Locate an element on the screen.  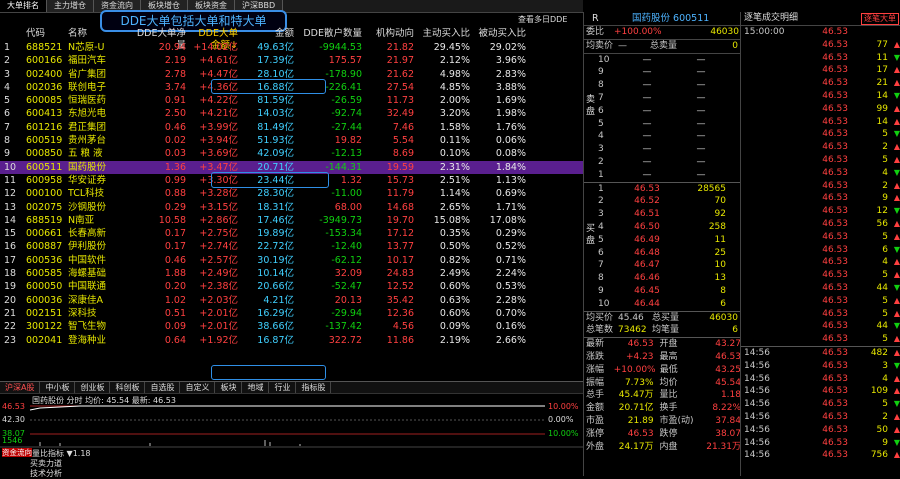
market-tab: 自选股 is located at coordinates (163, 387).